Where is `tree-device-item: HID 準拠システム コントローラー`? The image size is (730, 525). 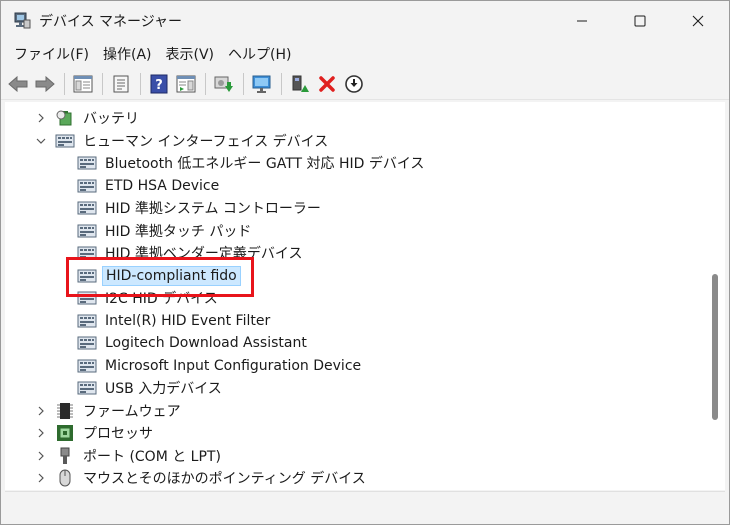 tree-device-item: HID 準拠システム コントローラー is located at coordinates (200, 208).